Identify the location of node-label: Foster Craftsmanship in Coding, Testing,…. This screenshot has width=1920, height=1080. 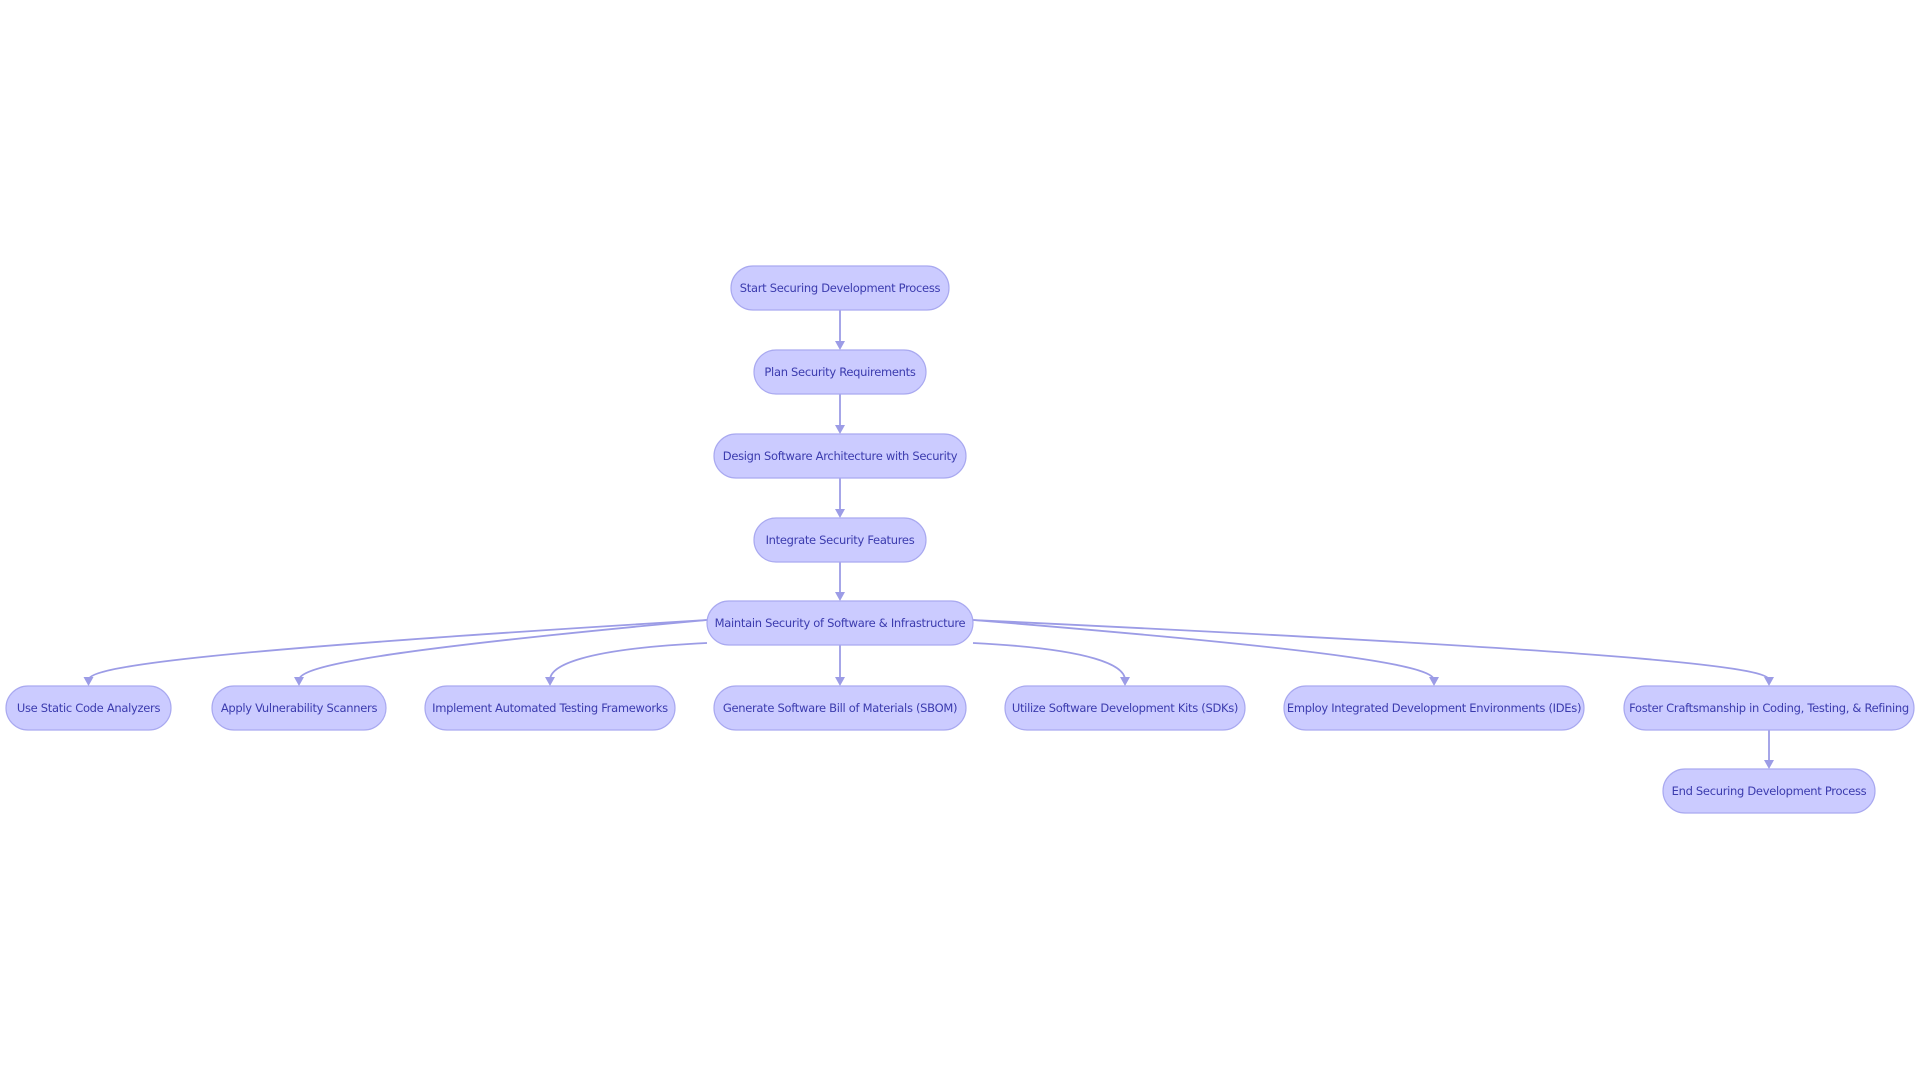
(1769, 708).